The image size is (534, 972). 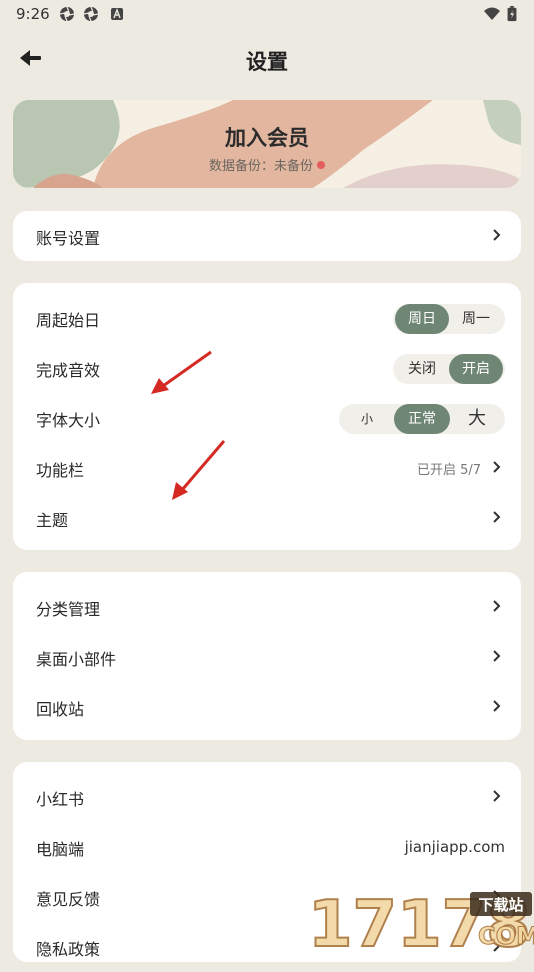 I want to click on sound-effect-row: 完成音效 关闭 开启, so click(x=267, y=368).